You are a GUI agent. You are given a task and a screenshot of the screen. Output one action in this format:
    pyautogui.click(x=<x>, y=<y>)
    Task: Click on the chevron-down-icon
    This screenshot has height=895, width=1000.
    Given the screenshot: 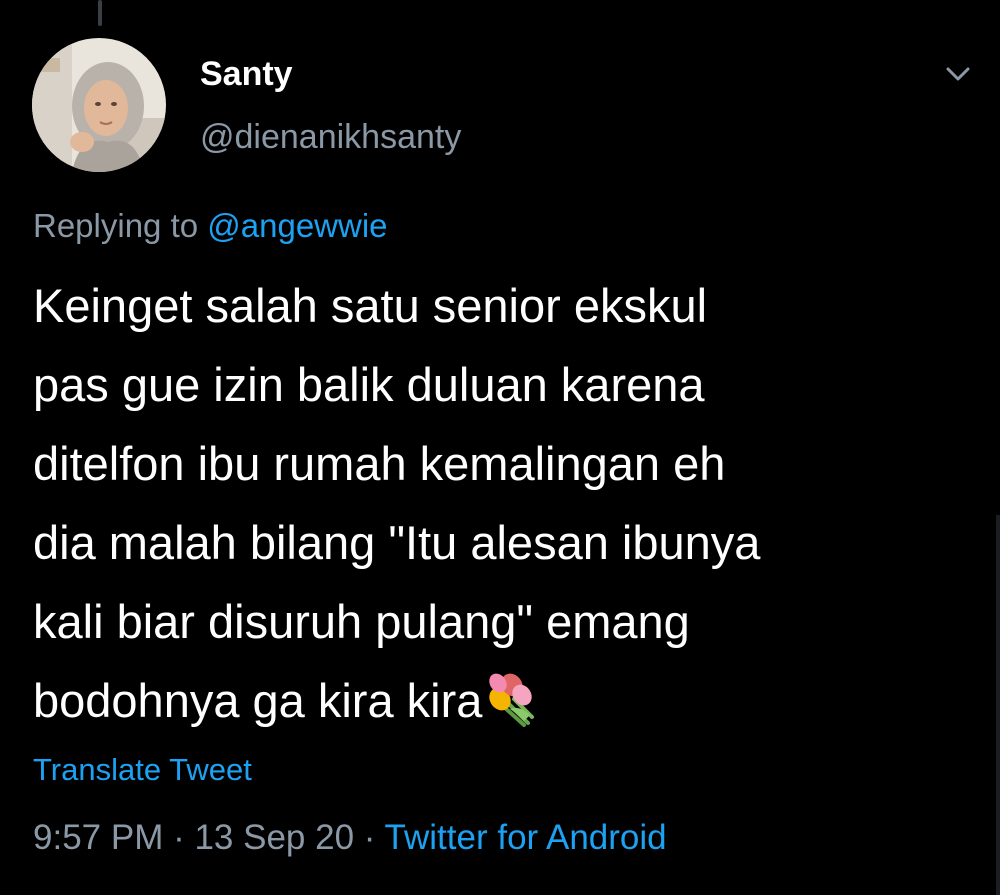 What is the action you would take?
    pyautogui.click(x=958, y=74)
    